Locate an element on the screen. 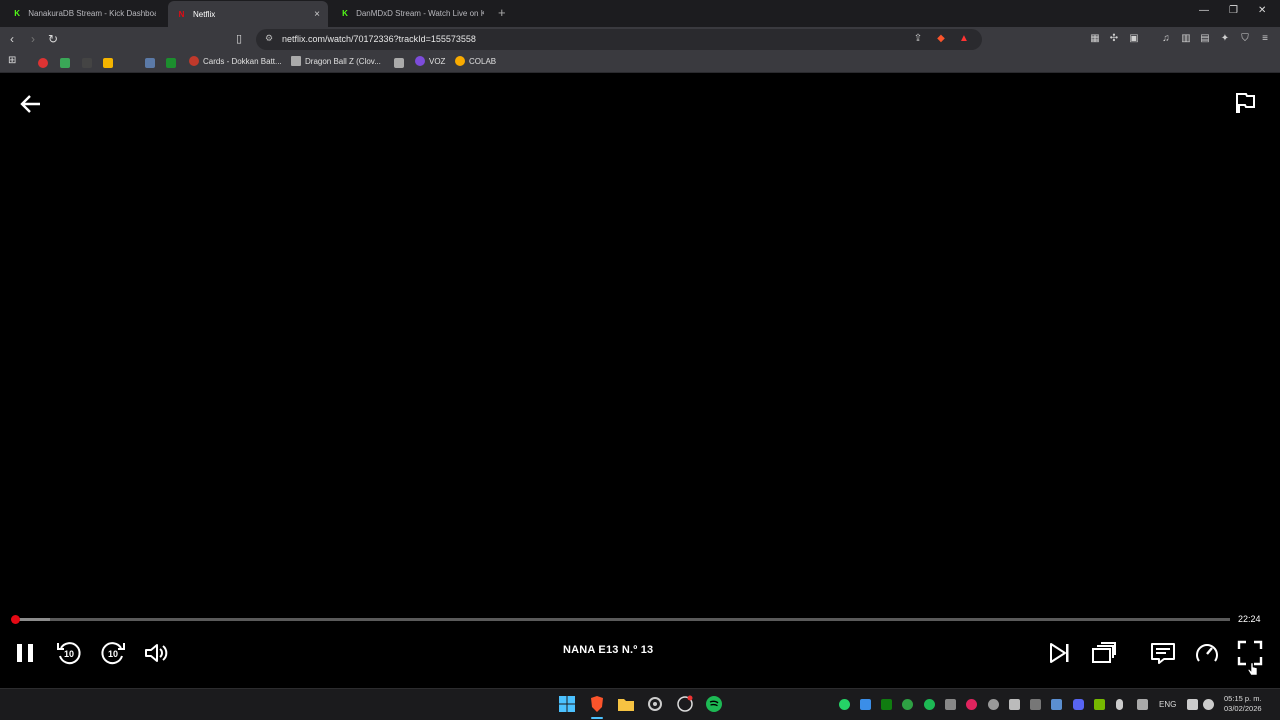  tab-danmdxd-kick: K DanMDxD Stream - Watch Live on Kick is located at coordinates (412, 13).